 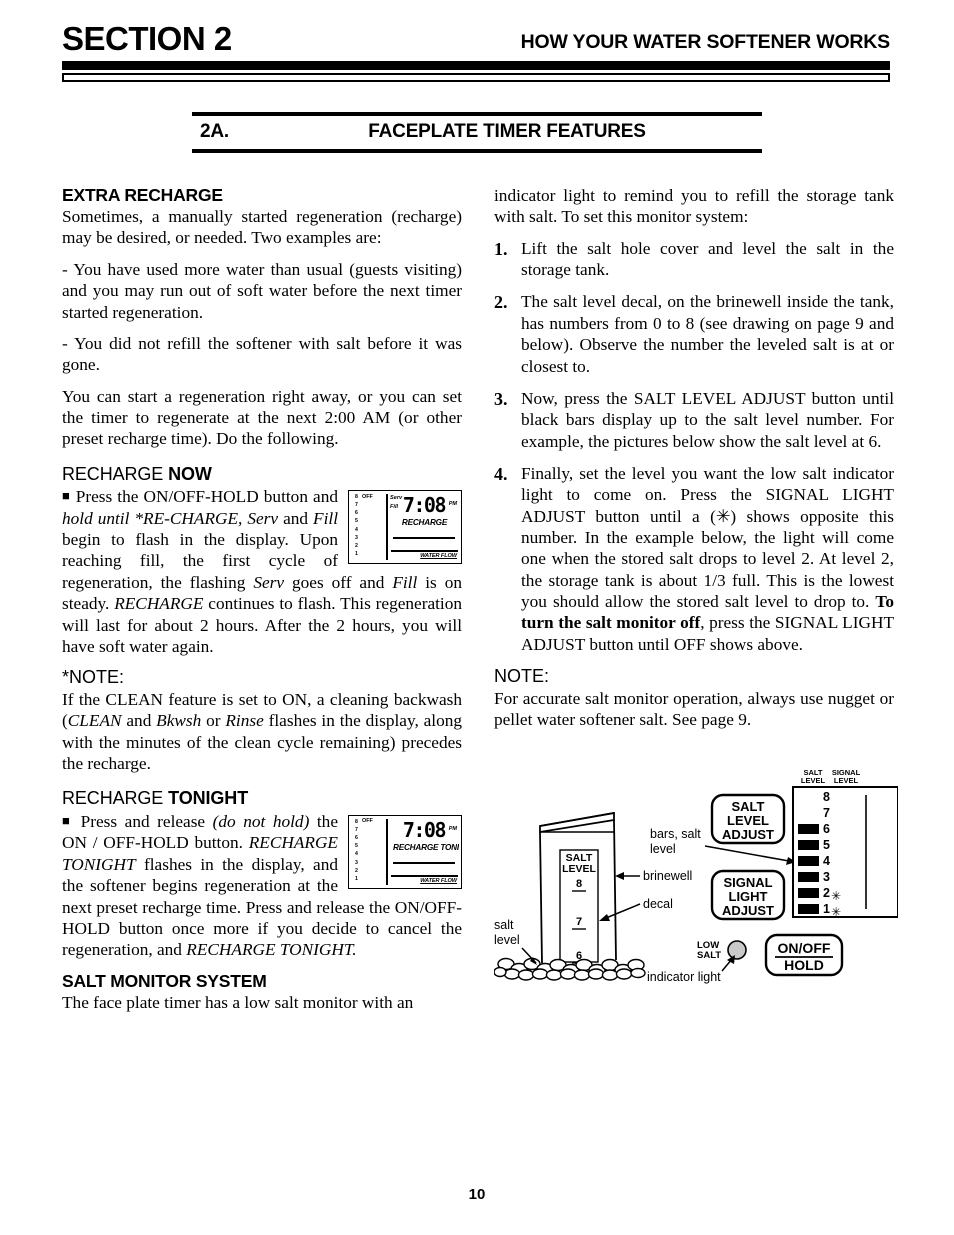 I want to click on rn-t2: until *RE-CHARGE,, so click(x=170, y=518).